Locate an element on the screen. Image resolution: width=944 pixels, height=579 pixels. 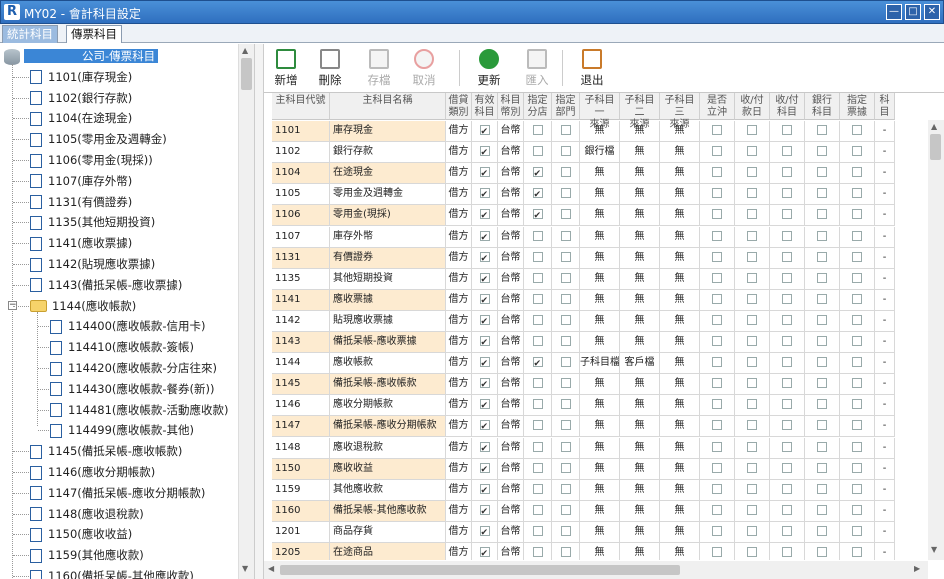
table-row: 1135其他短期投資借方台幣無無無- is located at coordinates (583, 279).